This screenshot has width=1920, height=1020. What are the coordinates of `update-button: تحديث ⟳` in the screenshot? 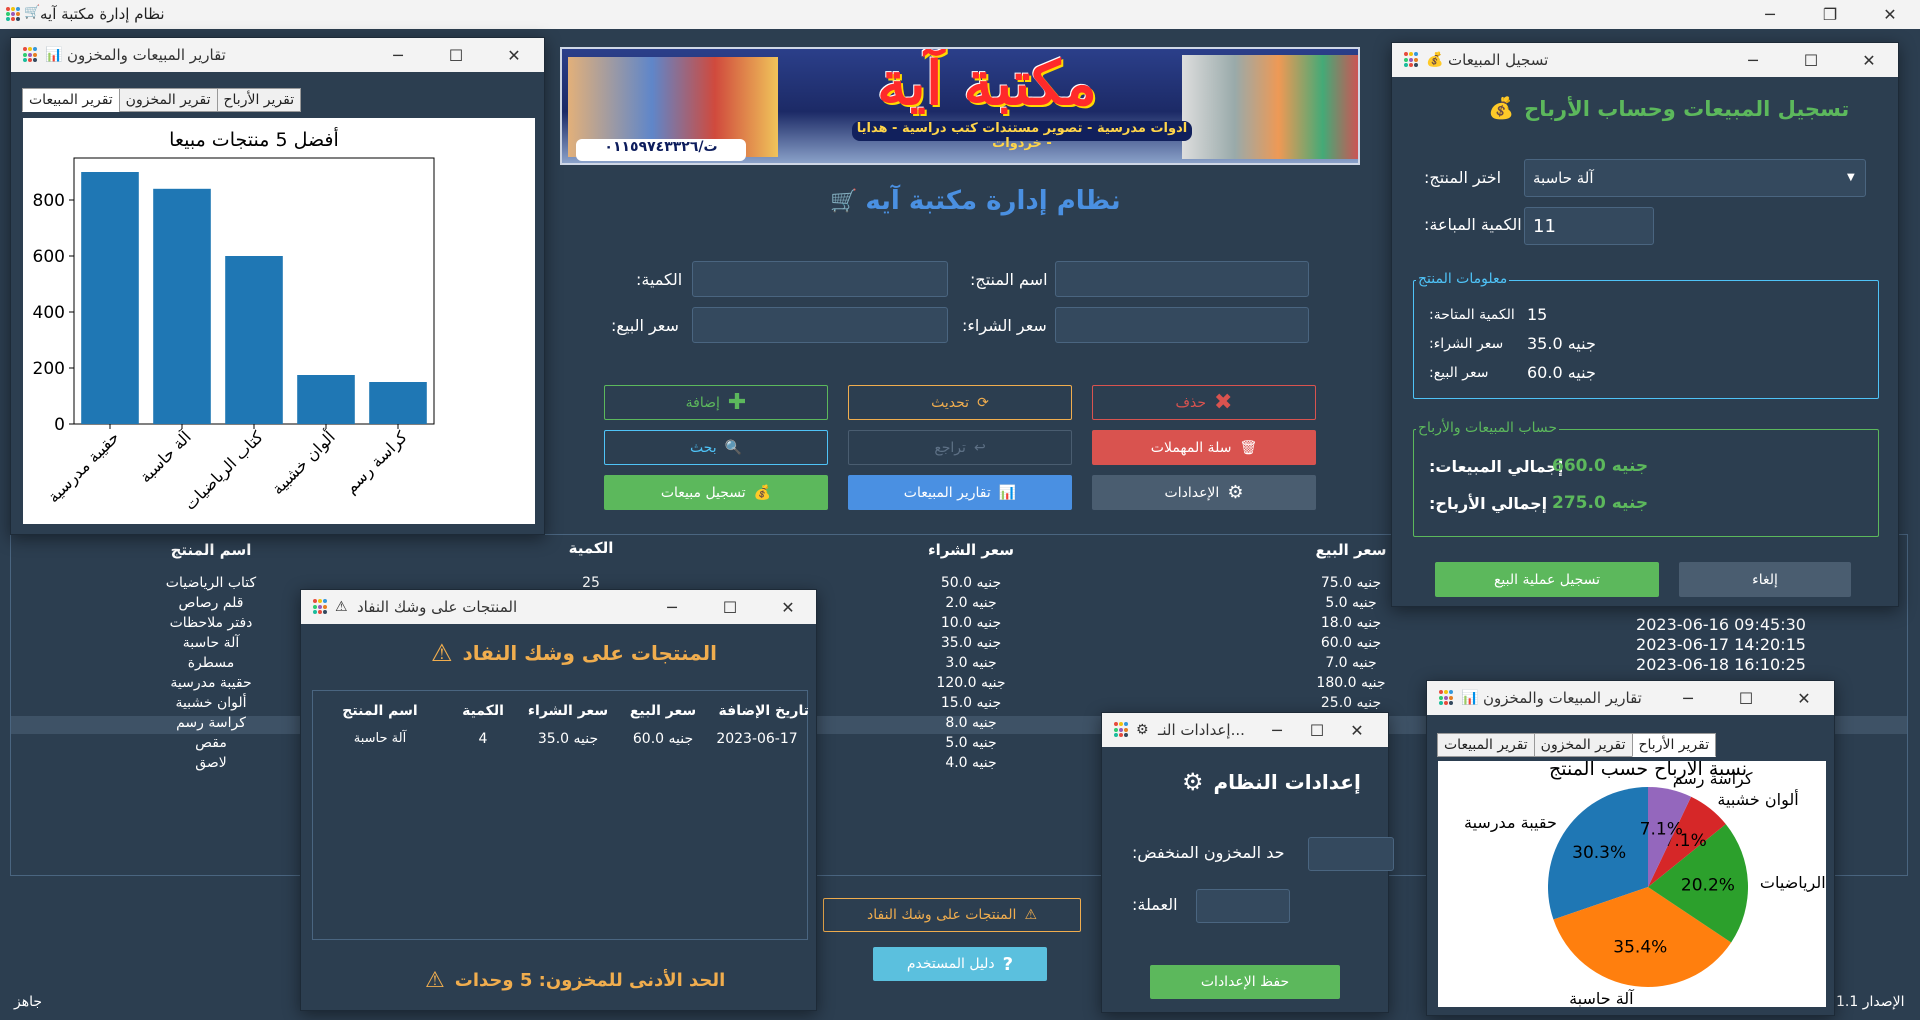 It's located at (960, 402).